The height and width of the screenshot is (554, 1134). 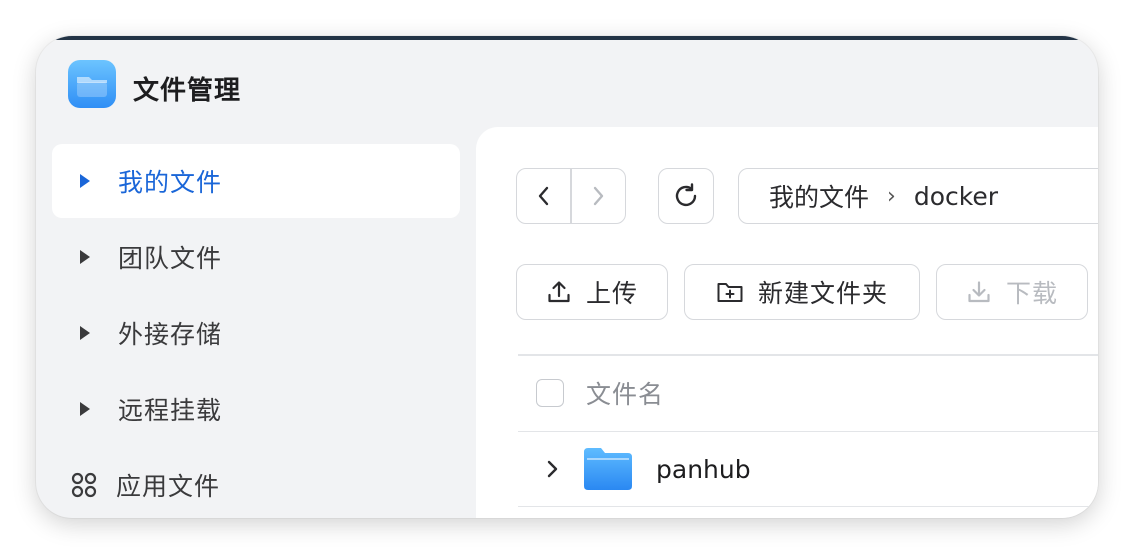 I want to click on file-name: panhub, so click(x=703, y=469).